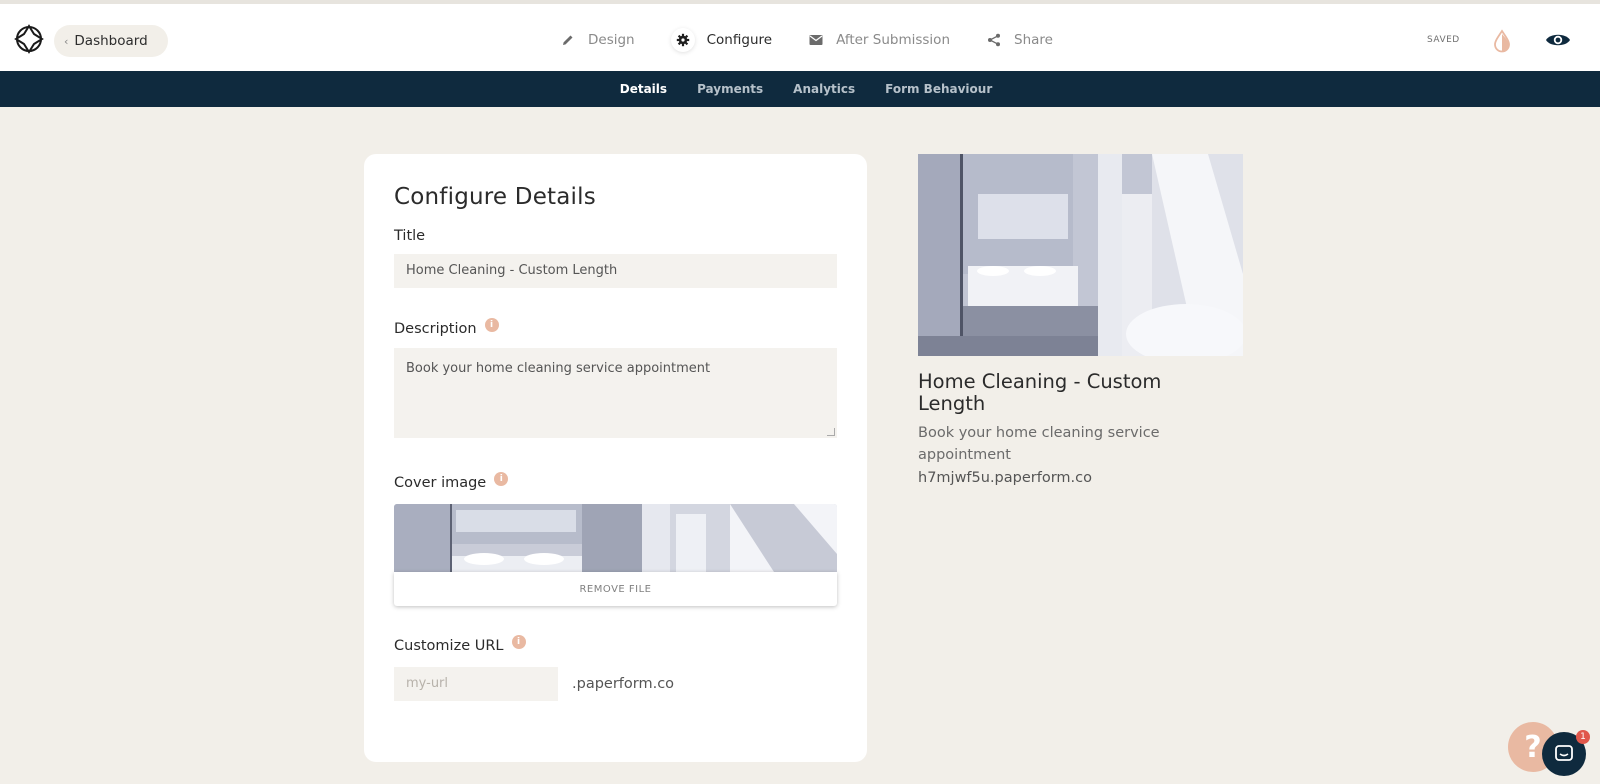 The image size is (1600, 784). What do you see at coordinates (476, 684) in the screenshot?
I see `custom-url-input: my-url` at bounding box center [476, 684].